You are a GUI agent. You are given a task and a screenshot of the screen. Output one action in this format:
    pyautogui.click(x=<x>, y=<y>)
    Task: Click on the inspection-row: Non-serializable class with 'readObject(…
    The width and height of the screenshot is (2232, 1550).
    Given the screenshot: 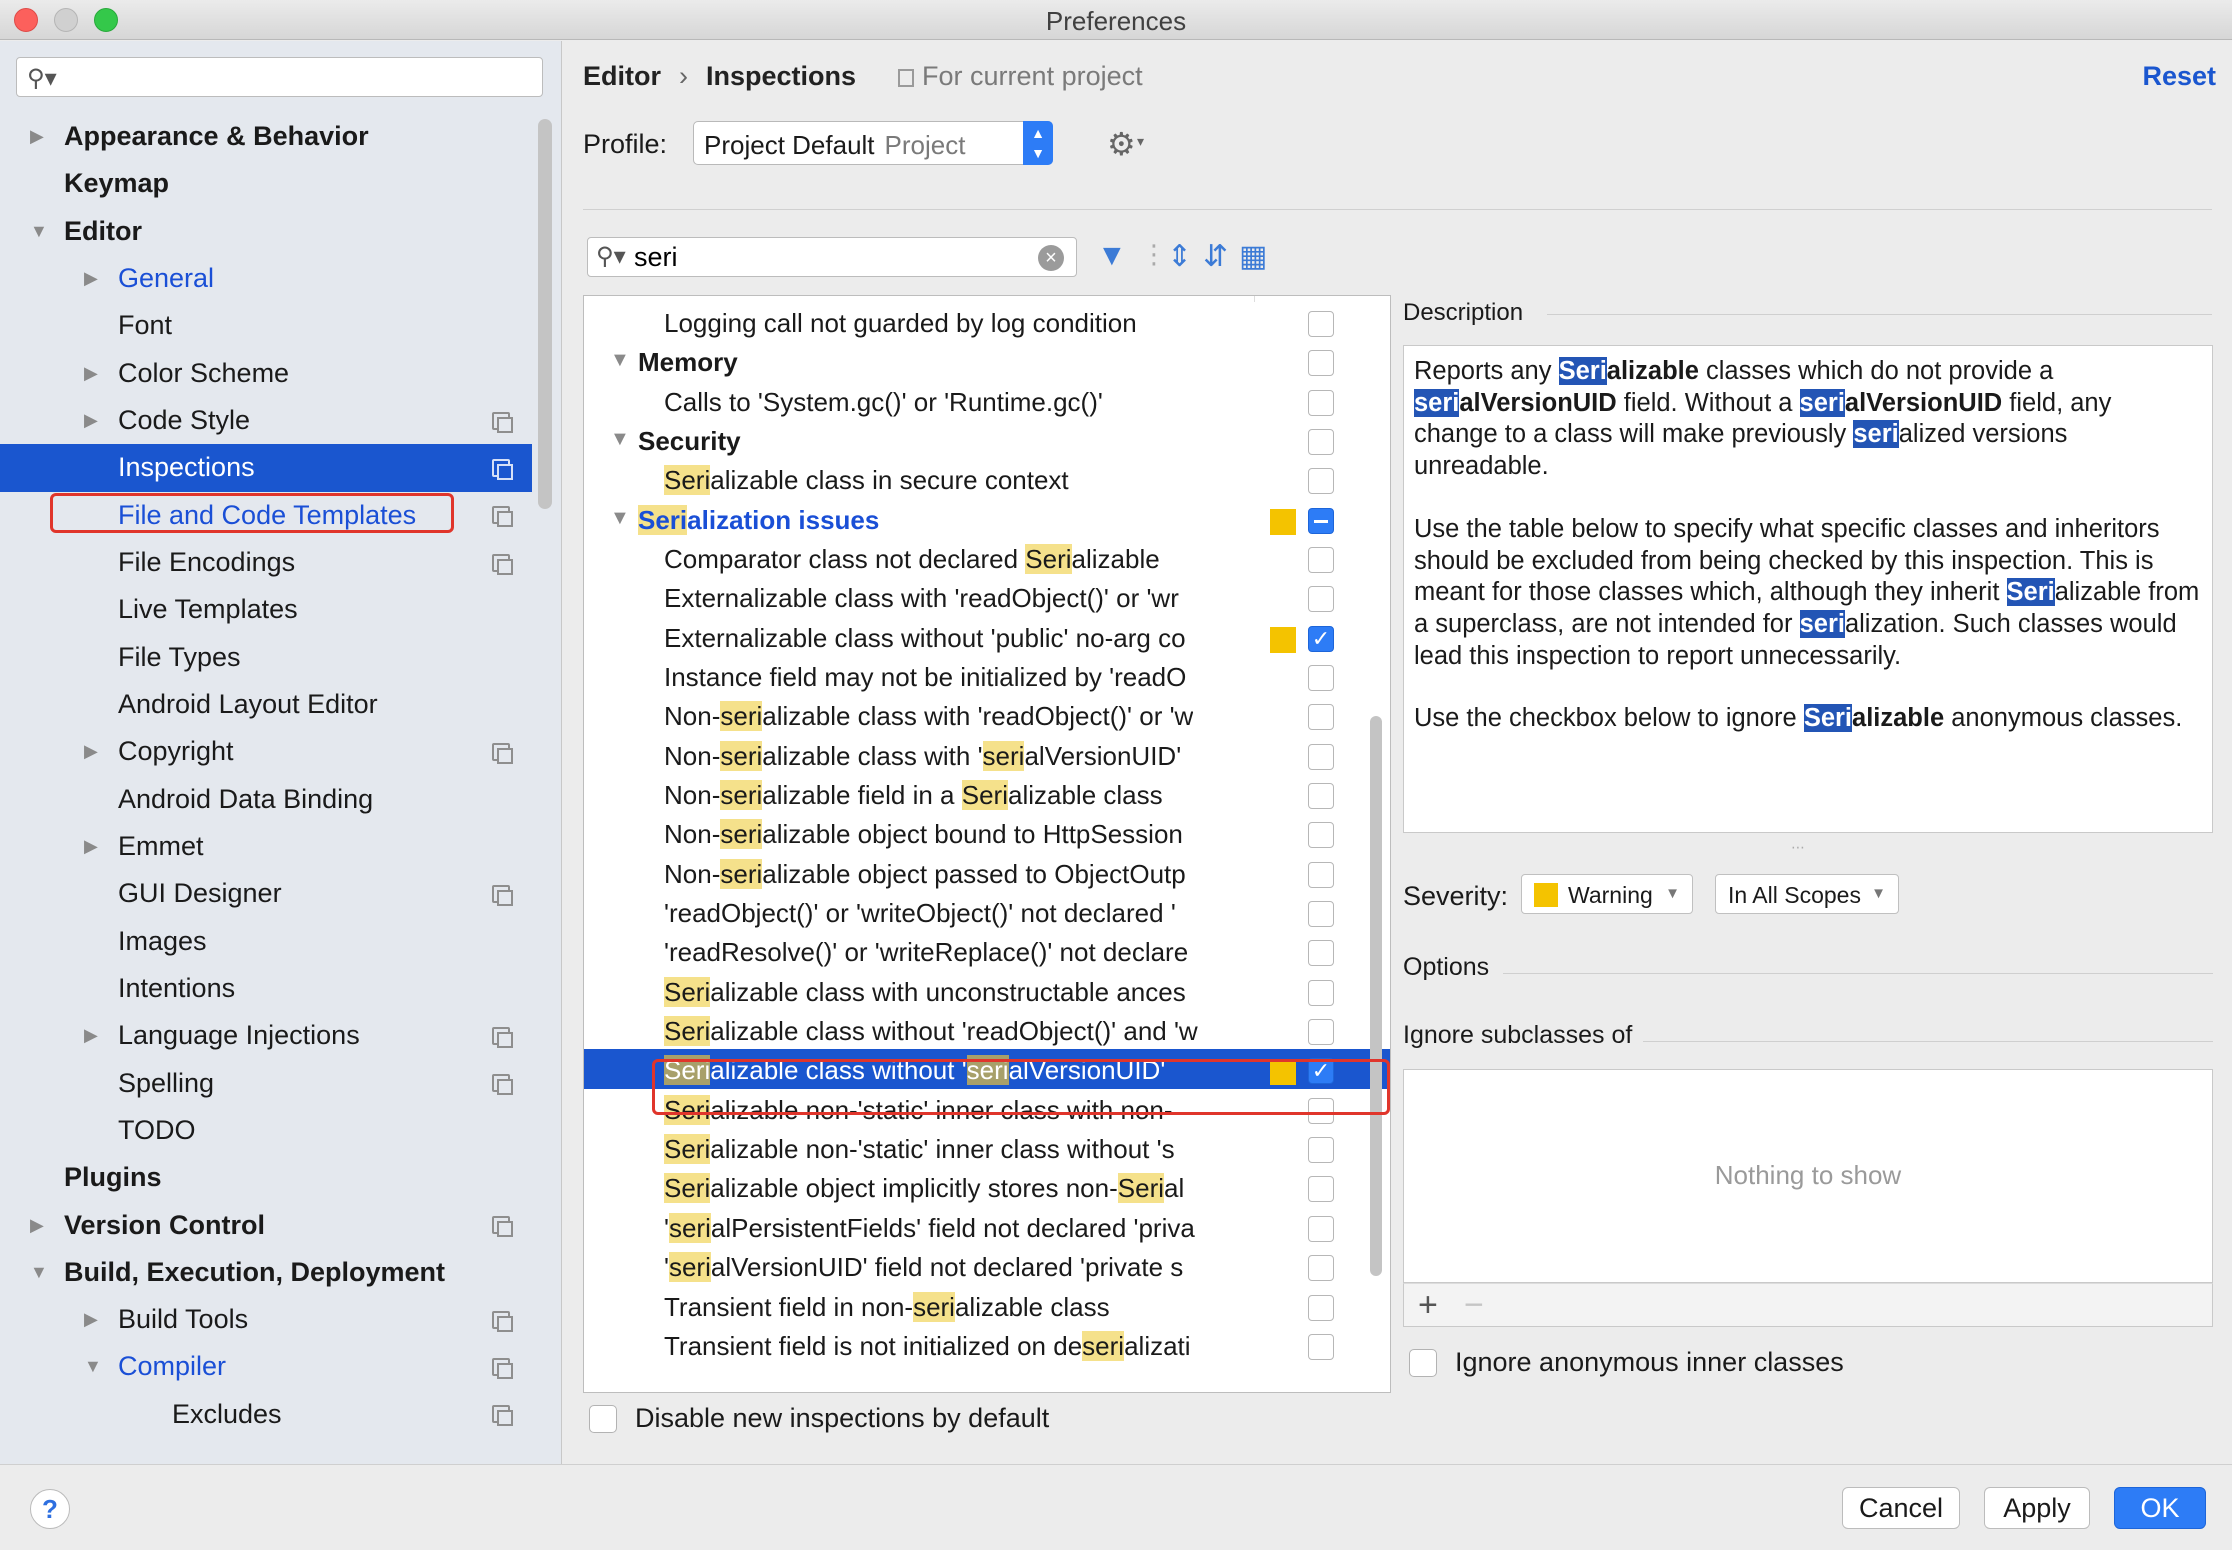 What is the action you would take?
    pyautogui.click(x=987, y=715)
    